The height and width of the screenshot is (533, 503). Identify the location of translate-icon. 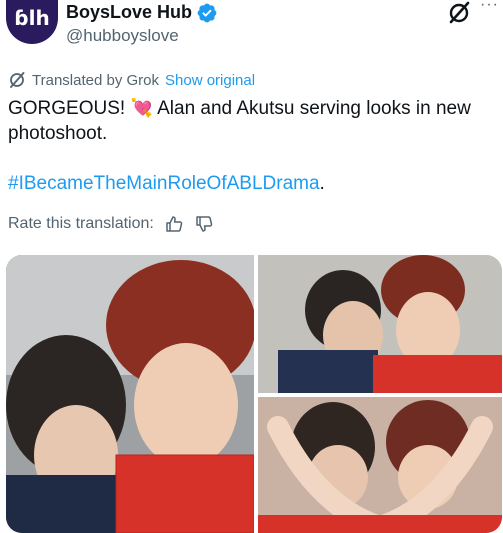
(17, 80).